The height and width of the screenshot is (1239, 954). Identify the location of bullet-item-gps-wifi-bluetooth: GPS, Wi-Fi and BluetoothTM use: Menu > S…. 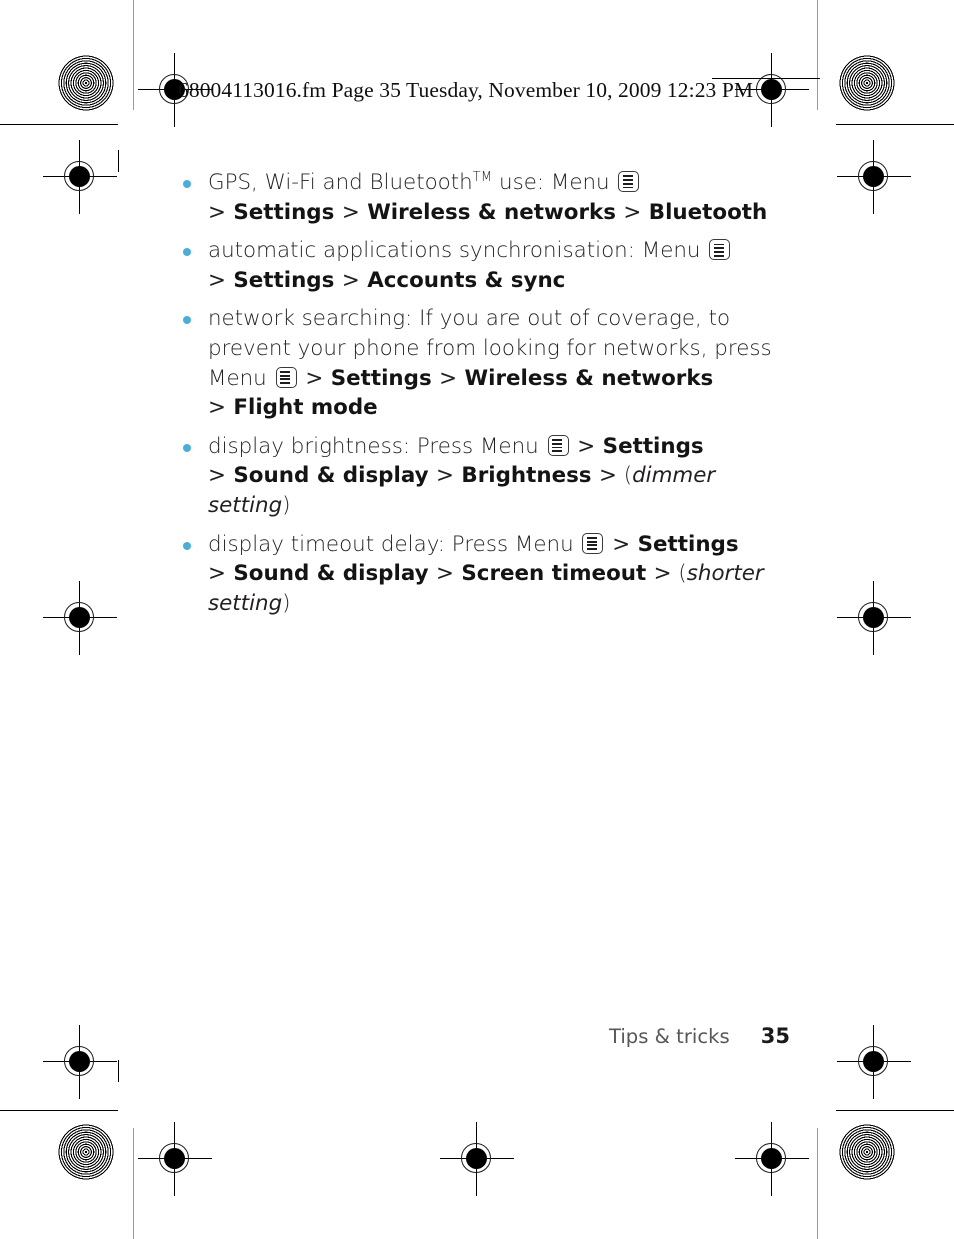
(475, 197).